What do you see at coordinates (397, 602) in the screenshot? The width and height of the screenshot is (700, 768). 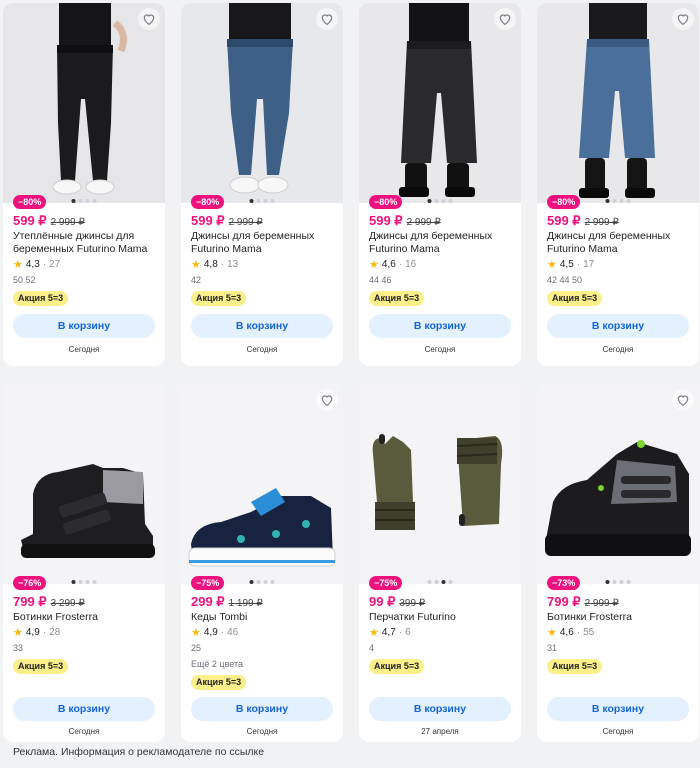 I see `price: 99 ₽399 ₽` at bounding box center [397, 602].